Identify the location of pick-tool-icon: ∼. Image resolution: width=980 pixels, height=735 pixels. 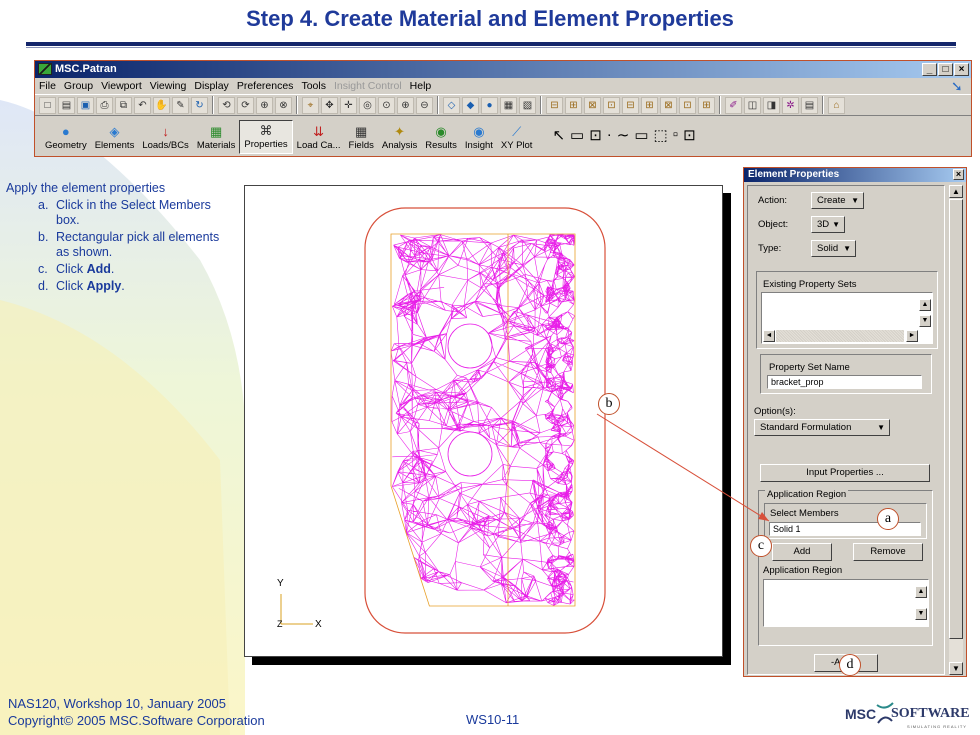
(623, 135).